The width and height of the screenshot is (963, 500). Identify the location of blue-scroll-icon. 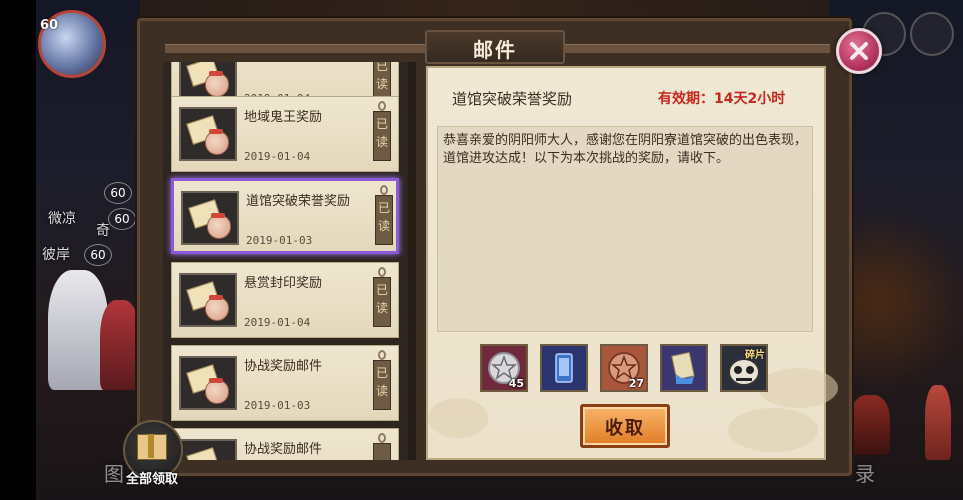
(564, 368).